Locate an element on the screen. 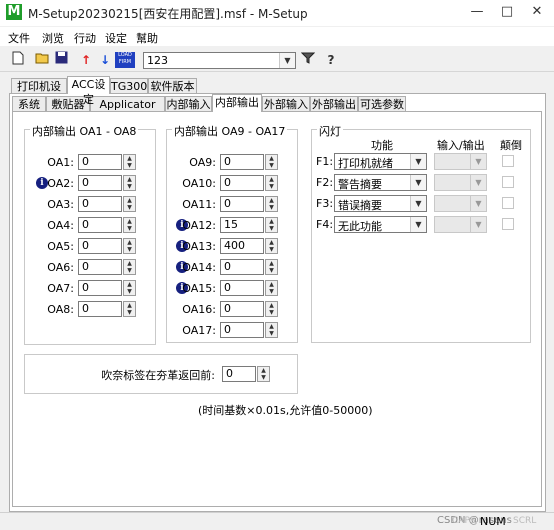  tab-optional-params: 可选参数 is located at coordinates (382, 104).